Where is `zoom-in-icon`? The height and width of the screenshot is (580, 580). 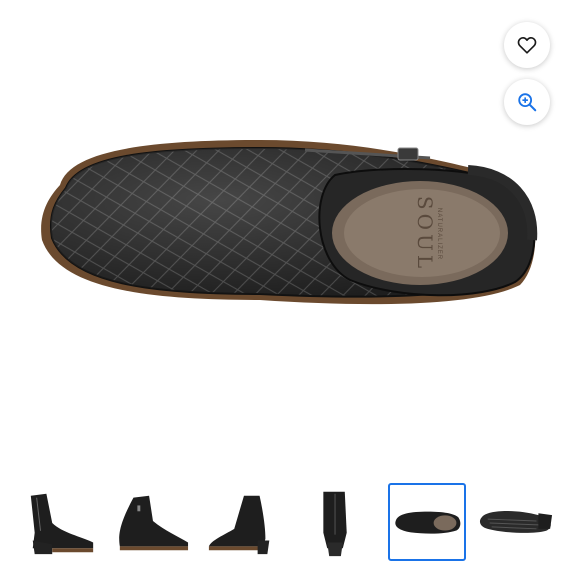
zoom-in-icon is located at coordinates (527, 102).